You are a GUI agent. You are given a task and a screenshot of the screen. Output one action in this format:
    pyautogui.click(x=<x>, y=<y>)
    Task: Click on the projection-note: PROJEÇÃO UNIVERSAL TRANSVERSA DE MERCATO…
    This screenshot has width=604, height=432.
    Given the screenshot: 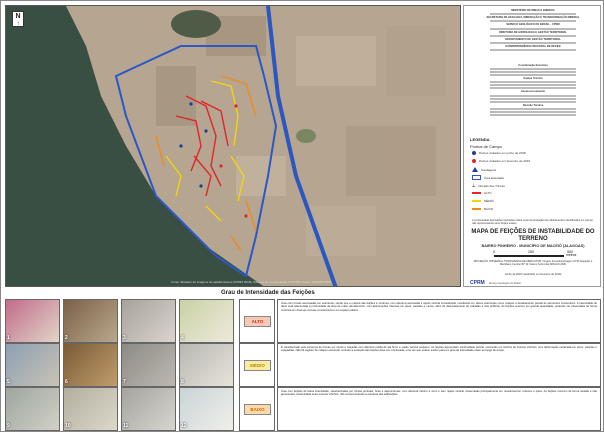 What is the action you would take?
    pyautogui.click(x=533, y=263)
    